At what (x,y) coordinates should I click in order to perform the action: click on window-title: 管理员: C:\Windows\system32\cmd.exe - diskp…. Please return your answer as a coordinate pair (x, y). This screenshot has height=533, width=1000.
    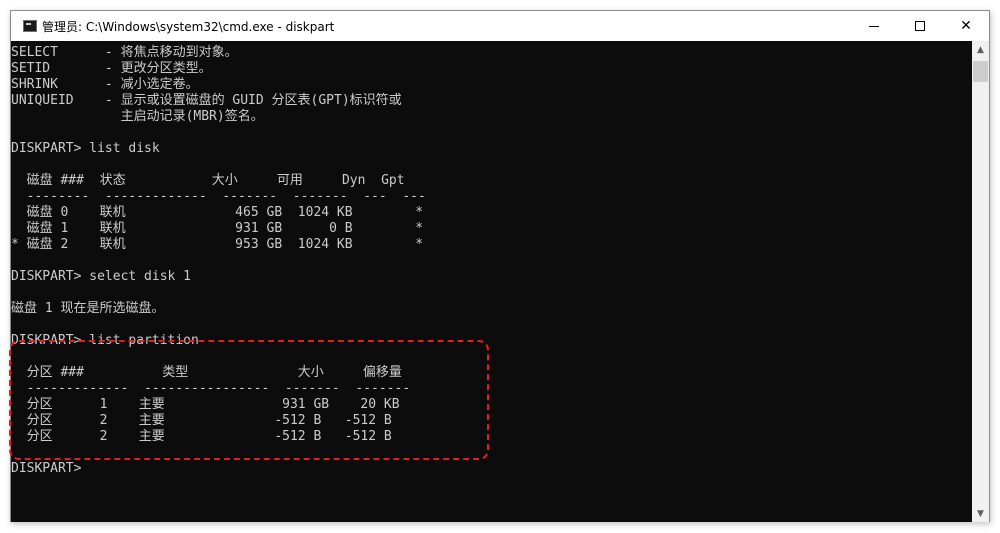
    Looking at the image, I should click on (188, 27).